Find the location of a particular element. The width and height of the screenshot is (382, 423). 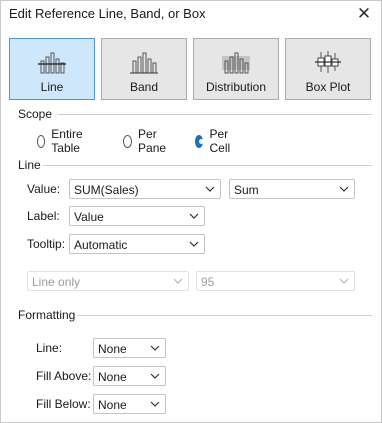

band-type-button: Band is located at coordinates (144, 69).